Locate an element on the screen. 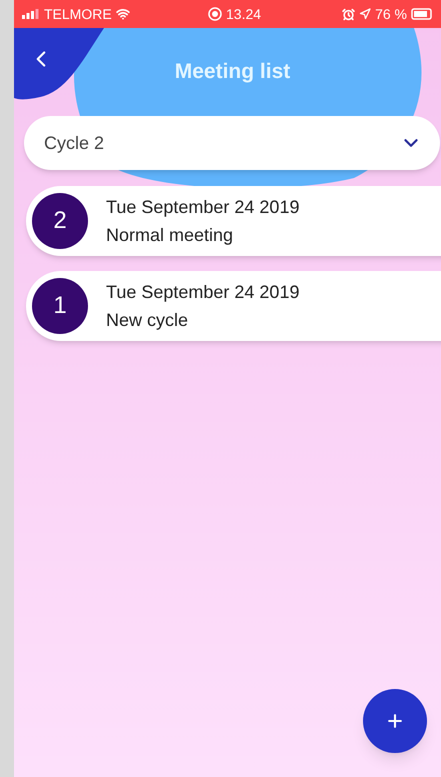 This screenshot has height=777, width=441. signal-icon is located at coordinates (31, 14).